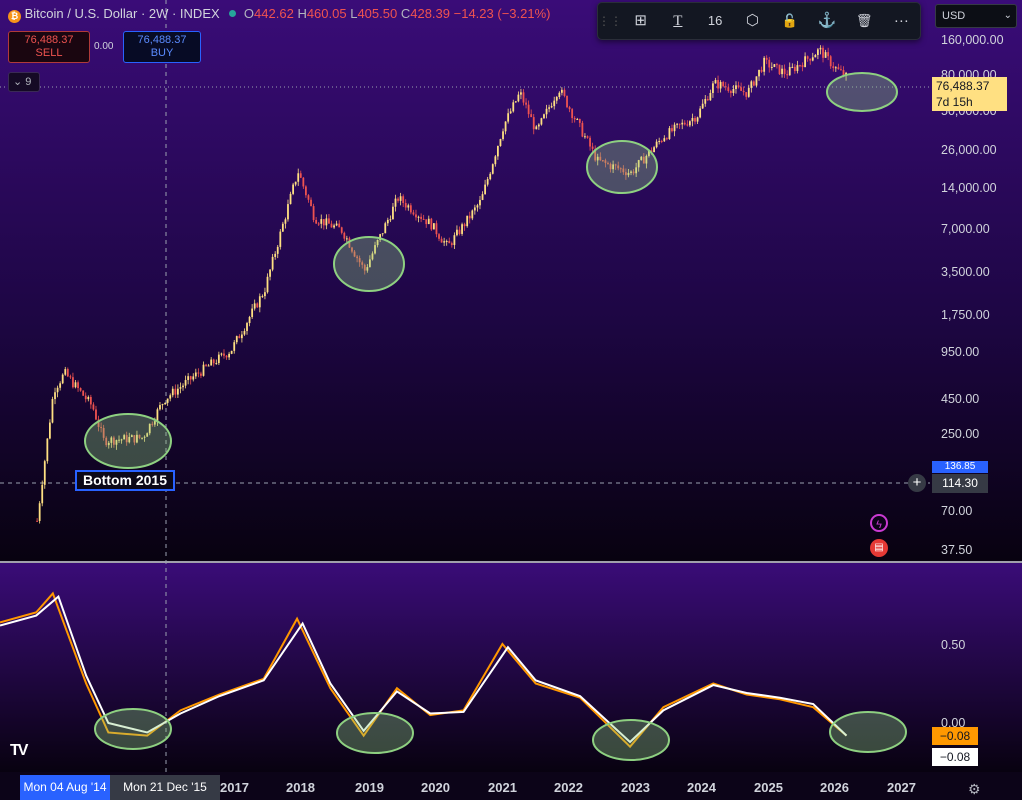 The height and width of the screenshot is (800, 1022). I want to click on price-axis-label: 14,000.00, so click(969, 188).